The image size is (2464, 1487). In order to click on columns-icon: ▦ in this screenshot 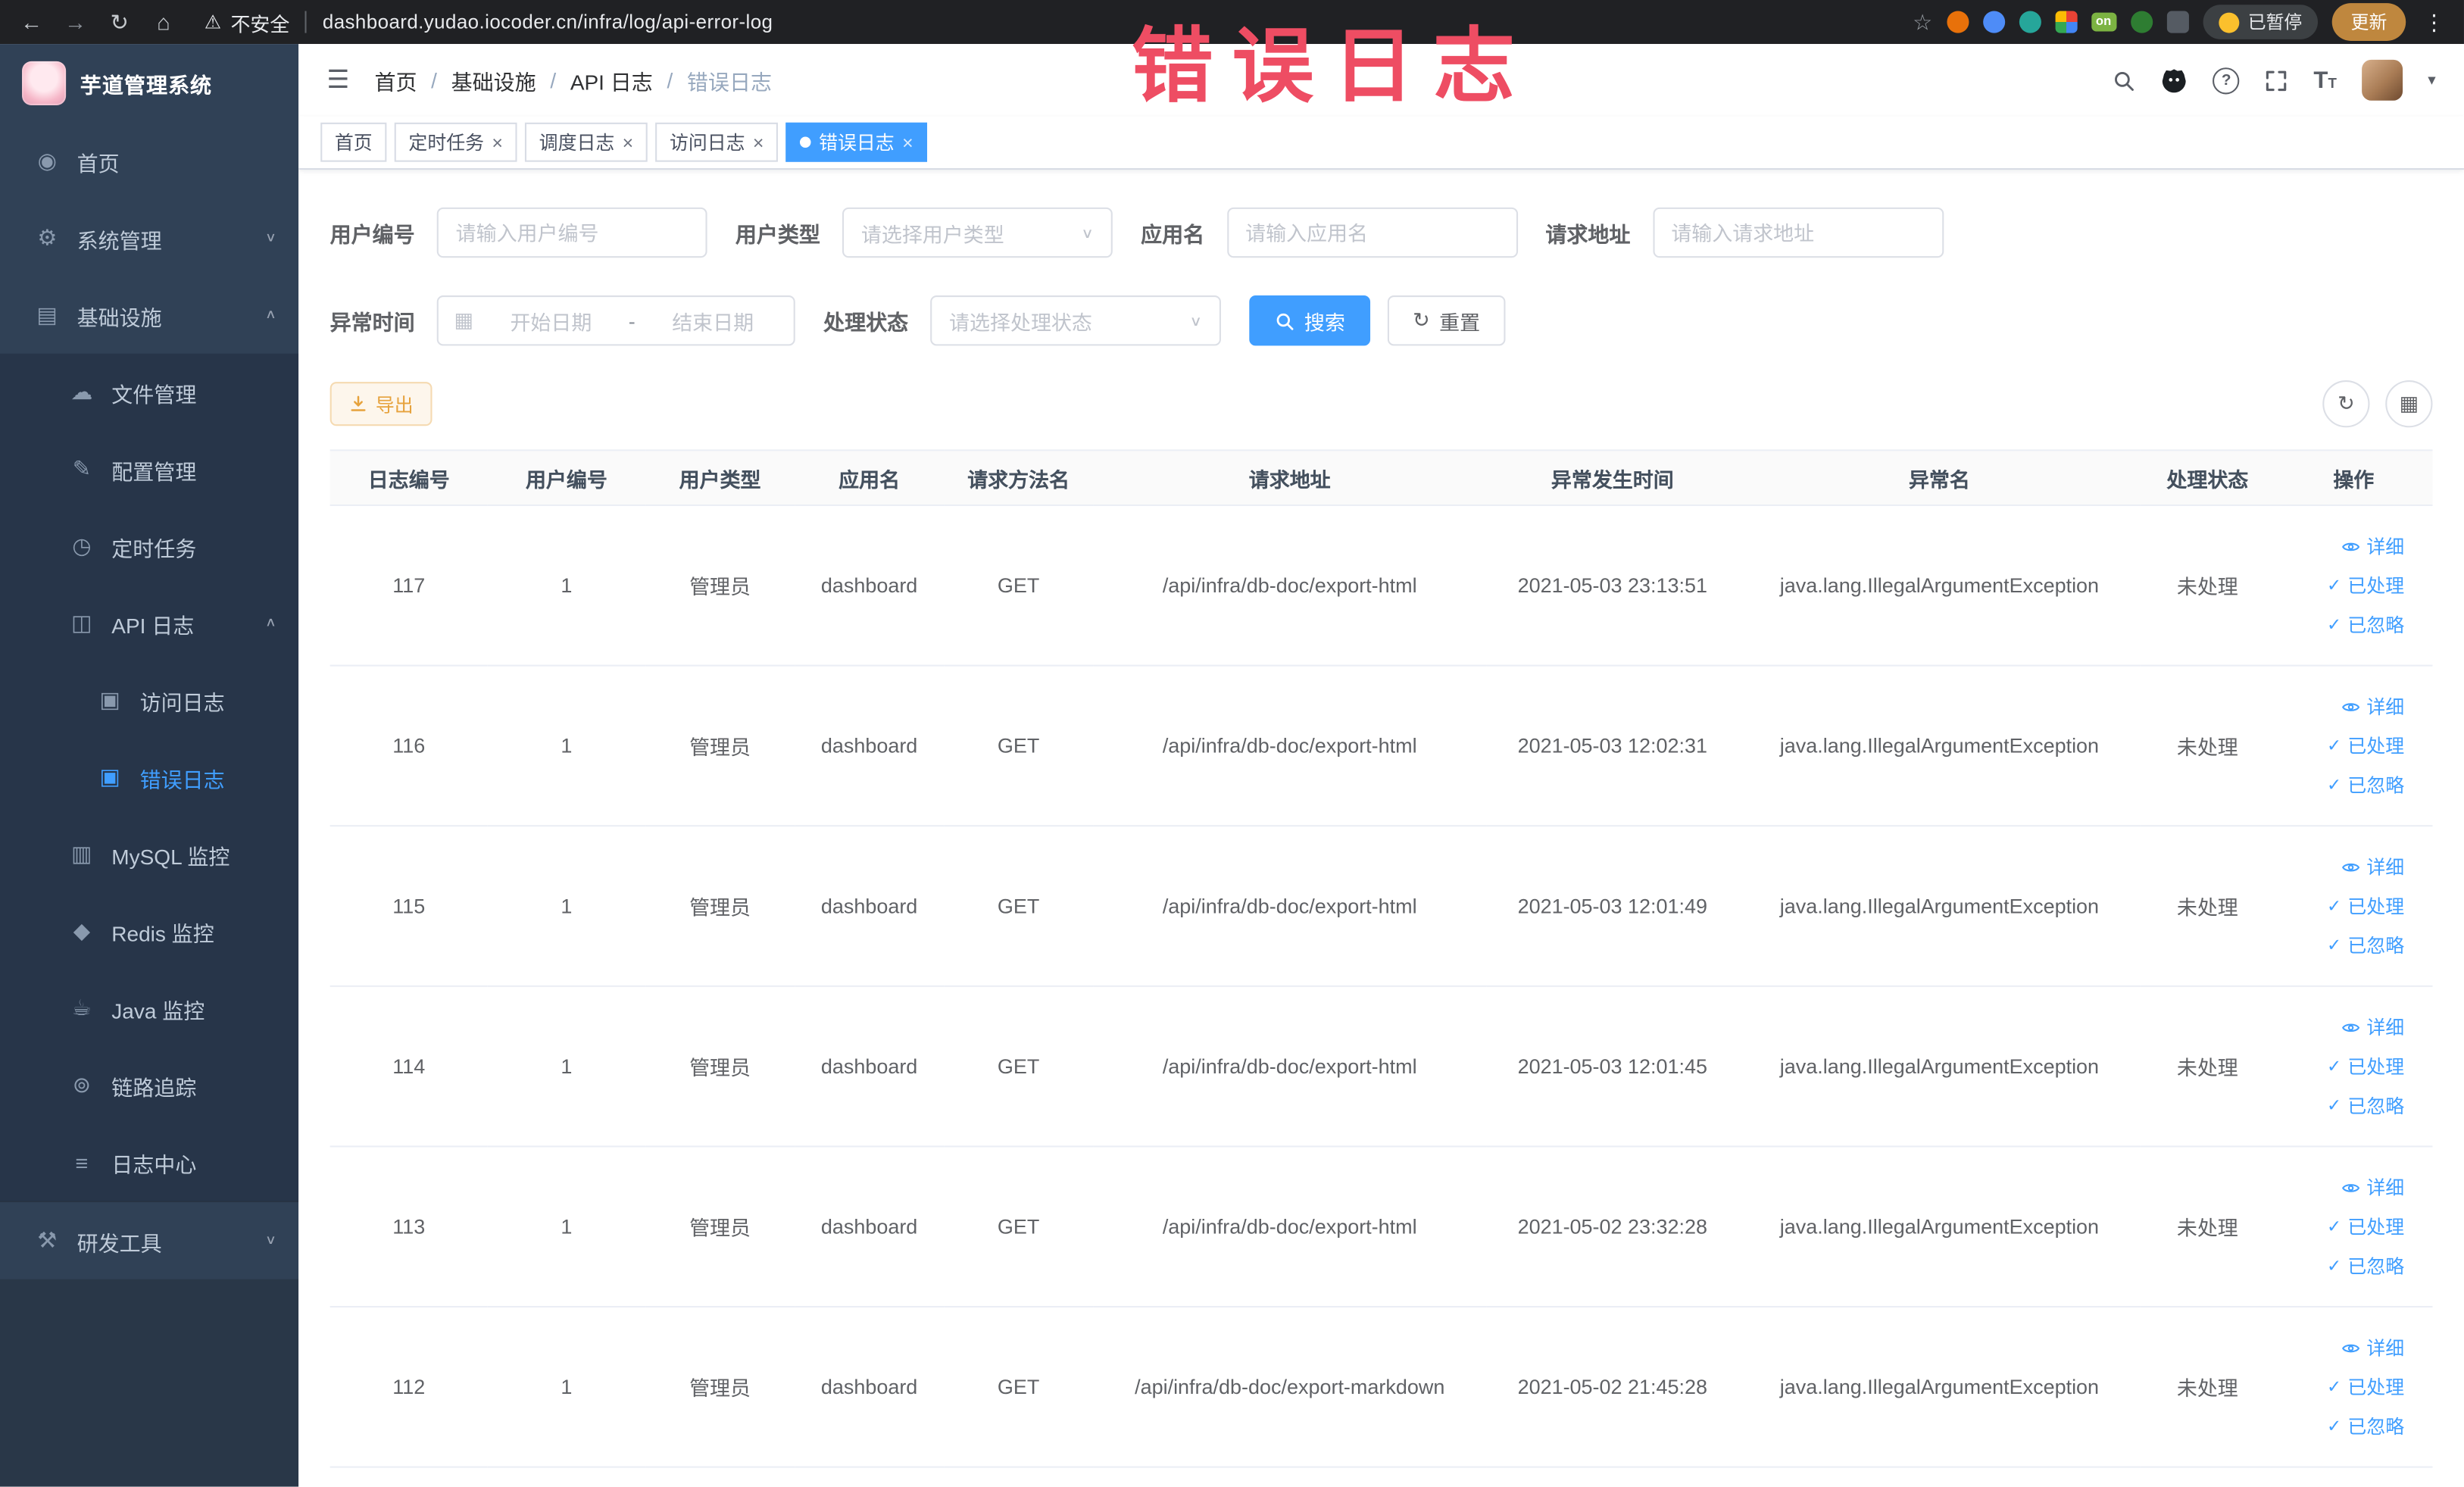, I will do `click(2409, 404)`.